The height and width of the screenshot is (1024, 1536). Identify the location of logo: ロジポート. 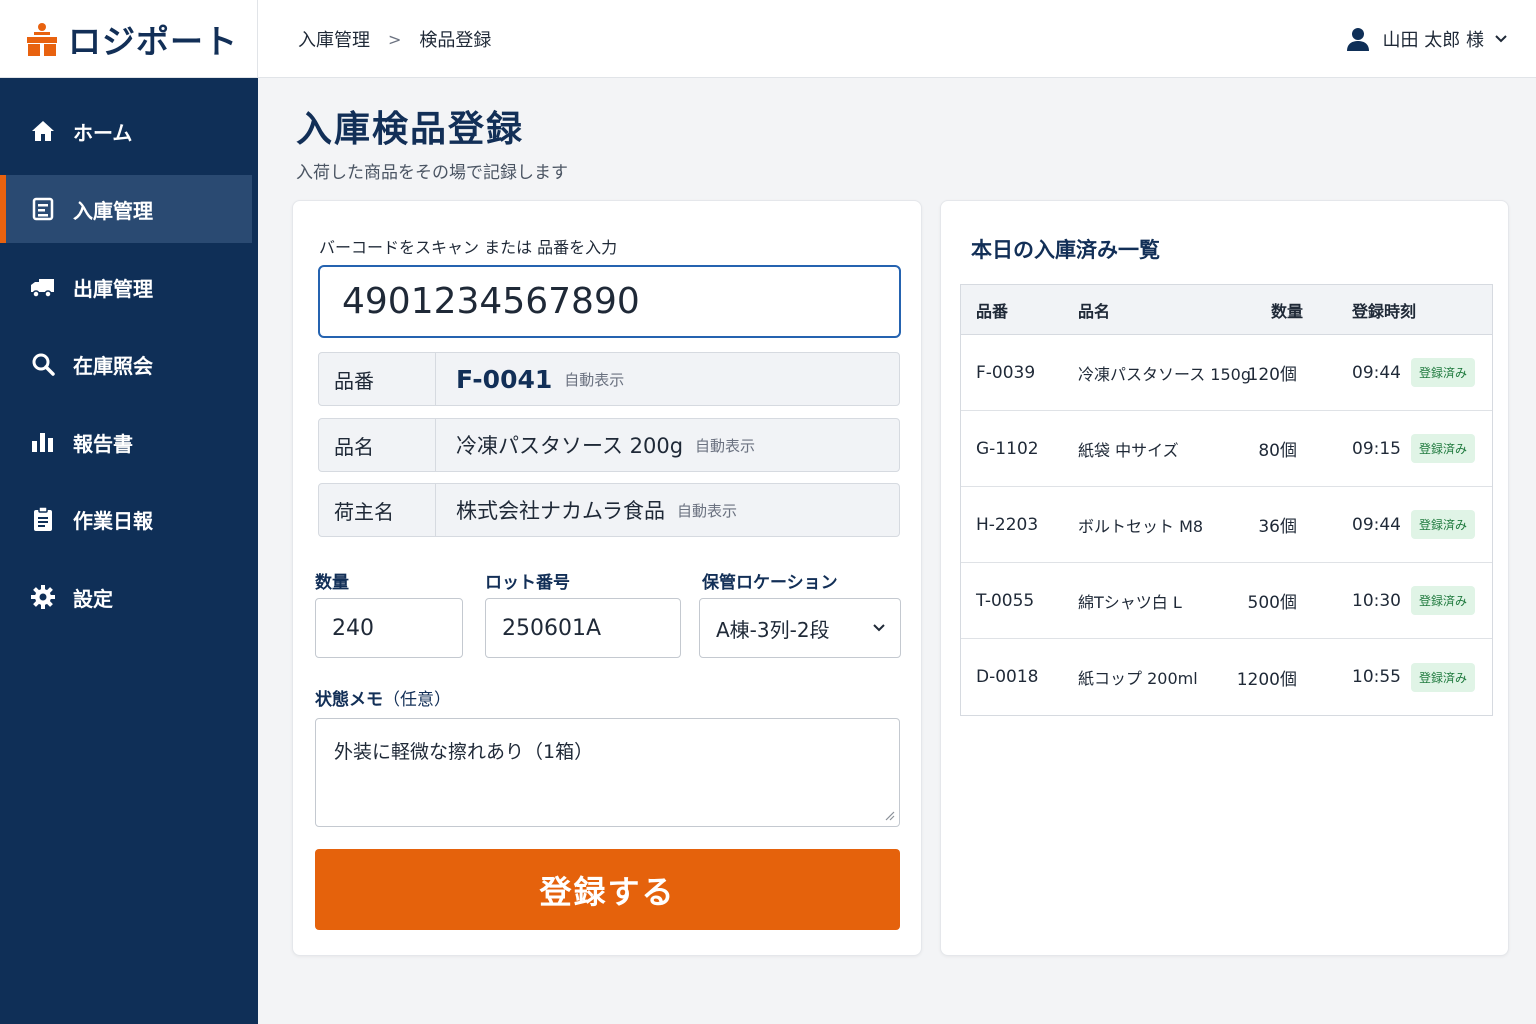
(129, 39).